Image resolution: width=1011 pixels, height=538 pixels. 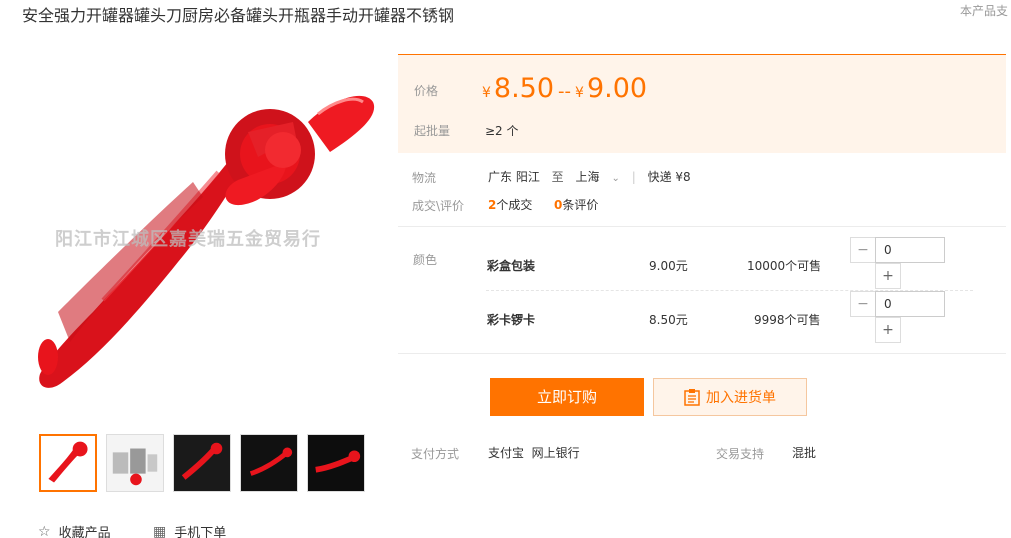 What do you see at coordinates (502, 131) in the screenshot?
I see `moq-value: ≥2 个` at bounding box center [502, 131].